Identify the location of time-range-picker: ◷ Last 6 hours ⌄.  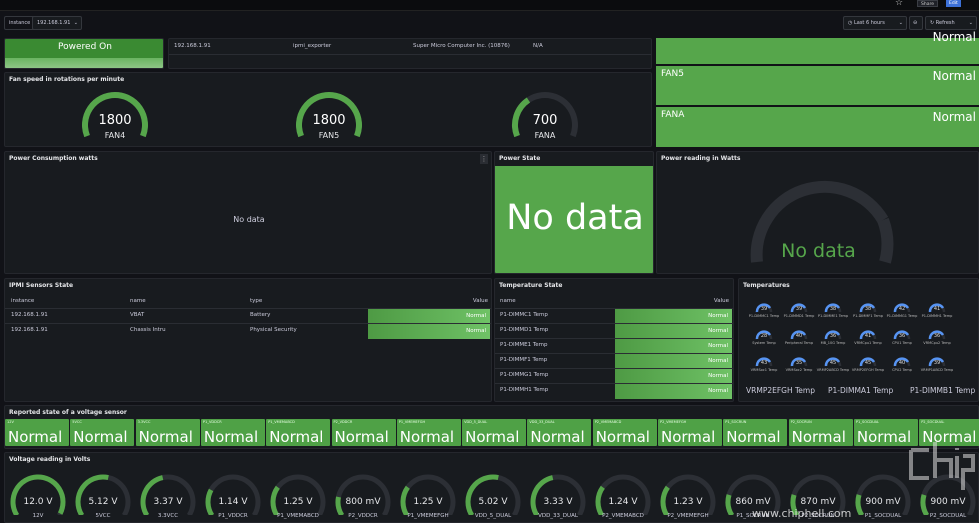
(875, 23).